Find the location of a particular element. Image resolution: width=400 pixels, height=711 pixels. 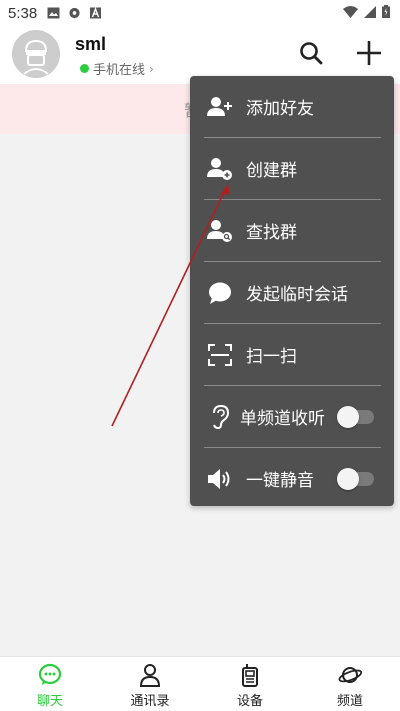

avatar is located at coordinates (36, 54).